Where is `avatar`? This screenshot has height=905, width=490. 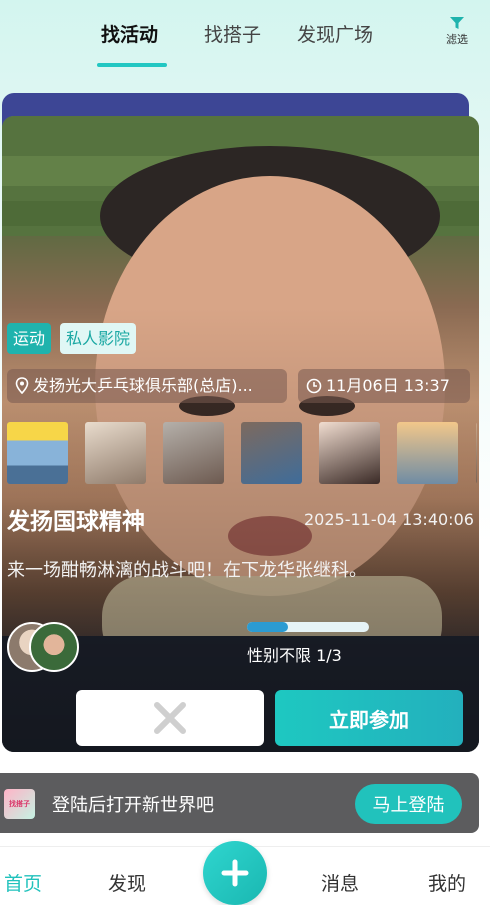
avatar is located at coordinates (54, 647).